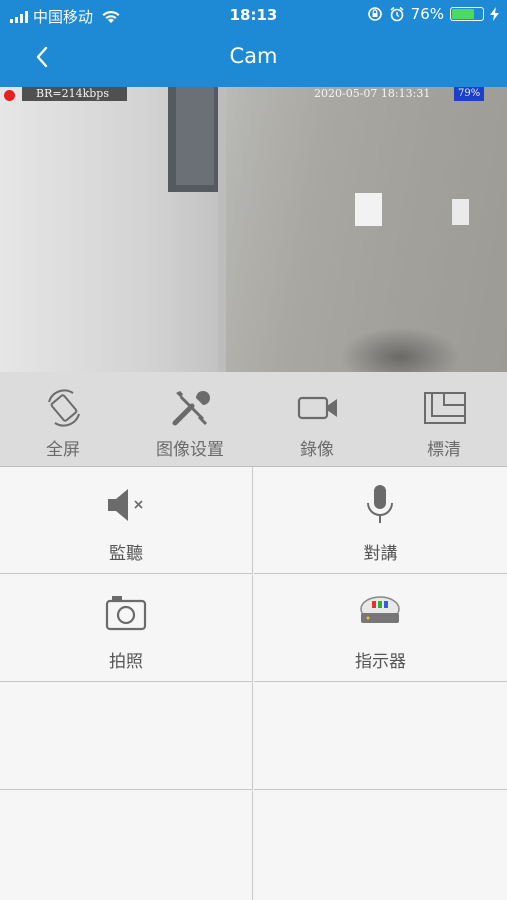 The height and width of the screenshot is (900, 507). I want to click on fullscreen-button: 全屏, so click(63, 419).